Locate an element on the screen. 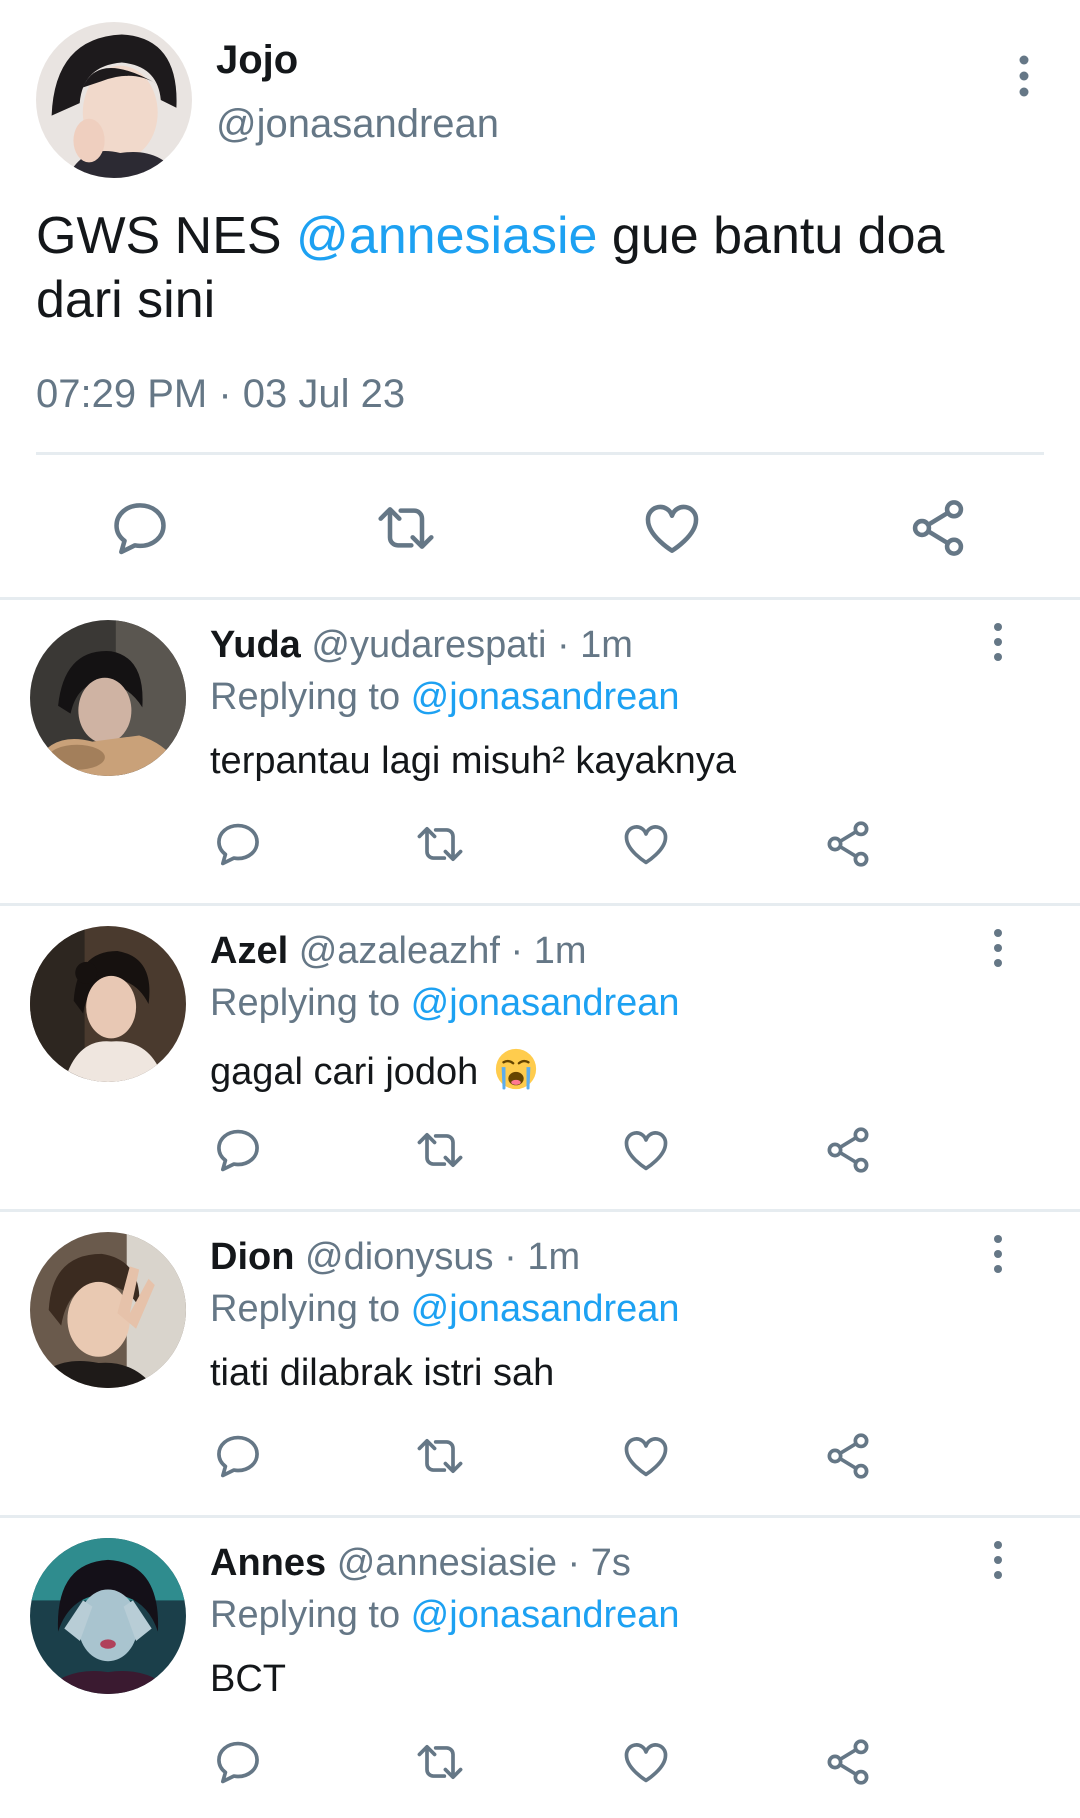 Image resolution: width=1080 pixels, height=1818 pixels. reply-author-name: Azel is located at coordinates (249, 951).